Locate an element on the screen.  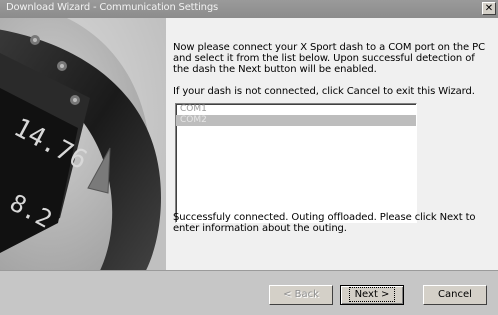
cancel-button: Cancel is located at coordinates (455, 295).